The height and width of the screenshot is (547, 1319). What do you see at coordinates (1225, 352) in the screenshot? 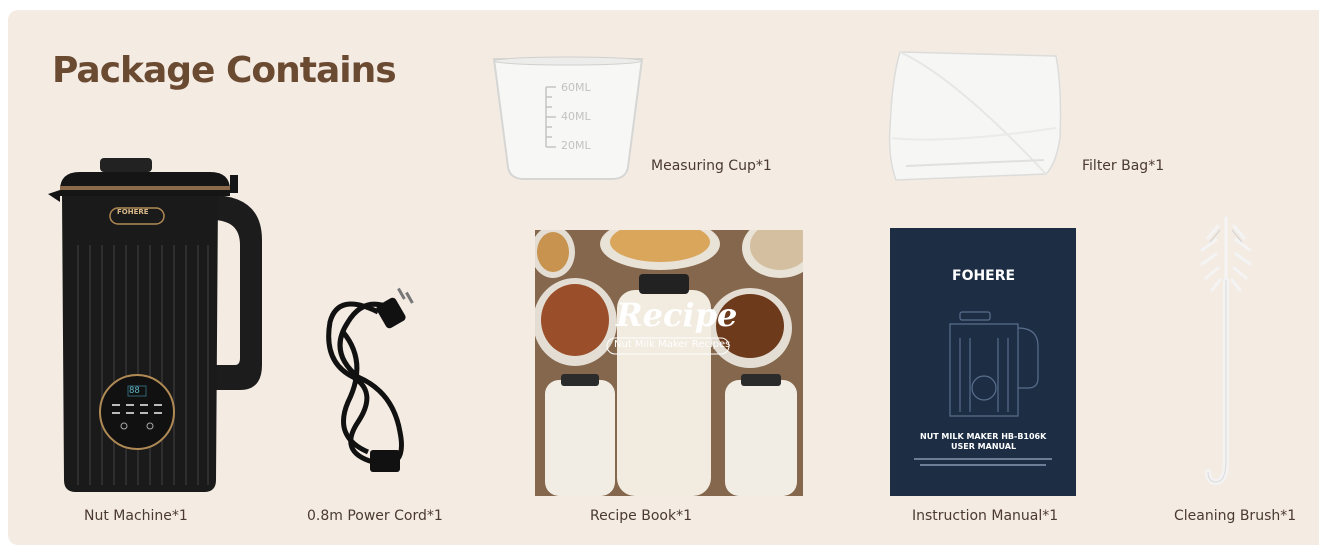
I see `cleaning-brush-image` at bounding box center [1225, 352].